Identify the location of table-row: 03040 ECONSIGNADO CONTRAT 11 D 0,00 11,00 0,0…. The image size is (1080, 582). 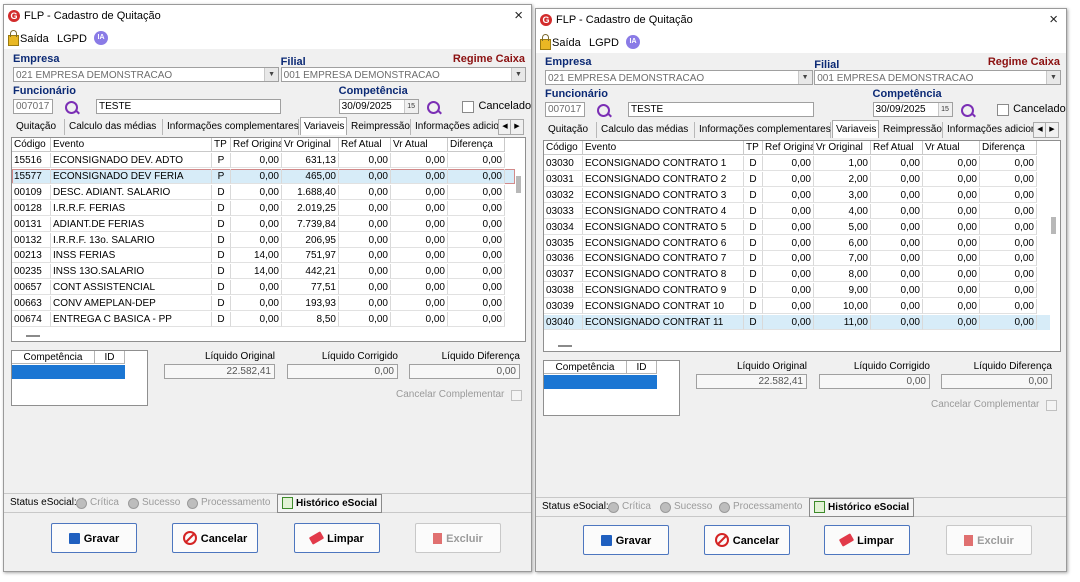
(797, 322).